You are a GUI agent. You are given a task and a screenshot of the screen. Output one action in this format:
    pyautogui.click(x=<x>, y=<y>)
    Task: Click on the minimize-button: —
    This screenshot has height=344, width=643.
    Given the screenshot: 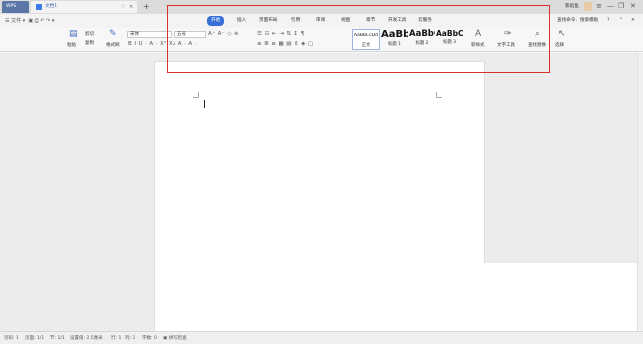 What is the action you would take?
    pyautogui.click(x=610, y=6)
    